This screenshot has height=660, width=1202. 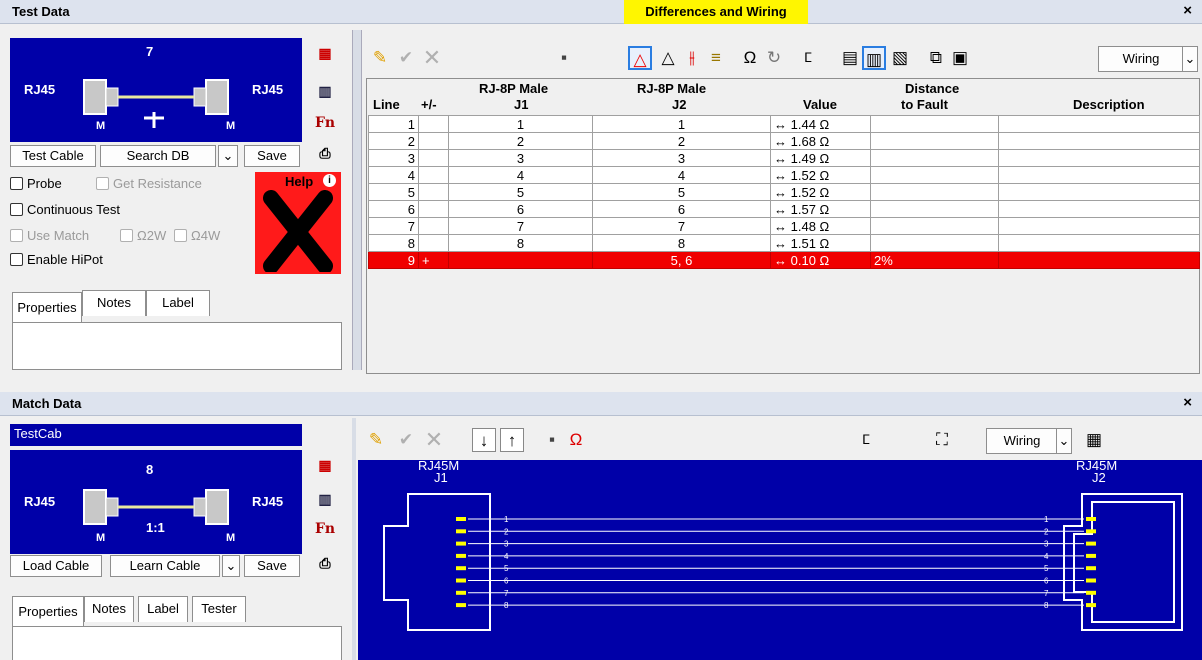 What do you see at coordinates (820, 243) in the screenshot?
I see `cell-value: ↔ 1.51 Ω` at bounding box center [820, 243].